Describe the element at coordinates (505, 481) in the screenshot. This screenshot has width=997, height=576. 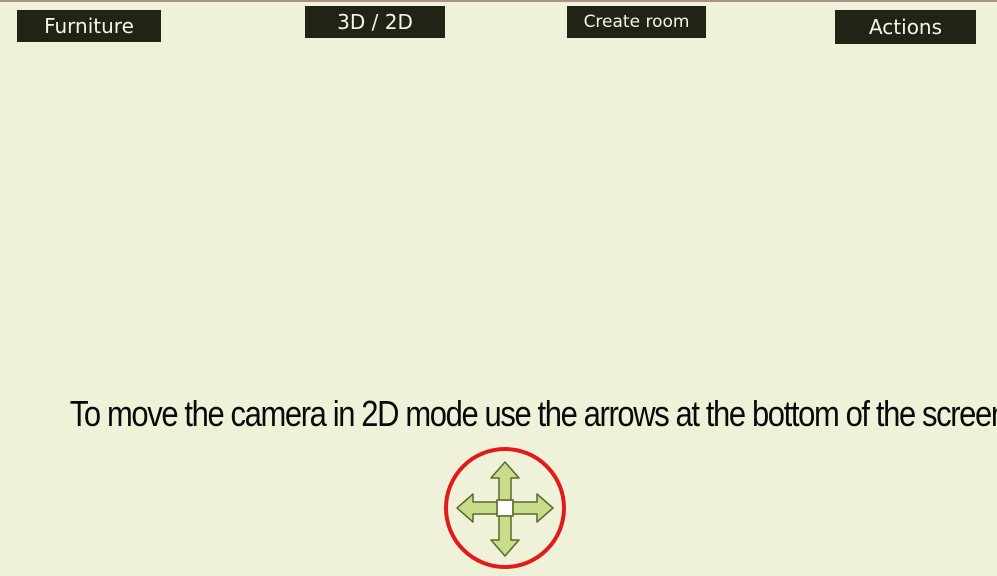
I see `arrow-up-icon` at that location.